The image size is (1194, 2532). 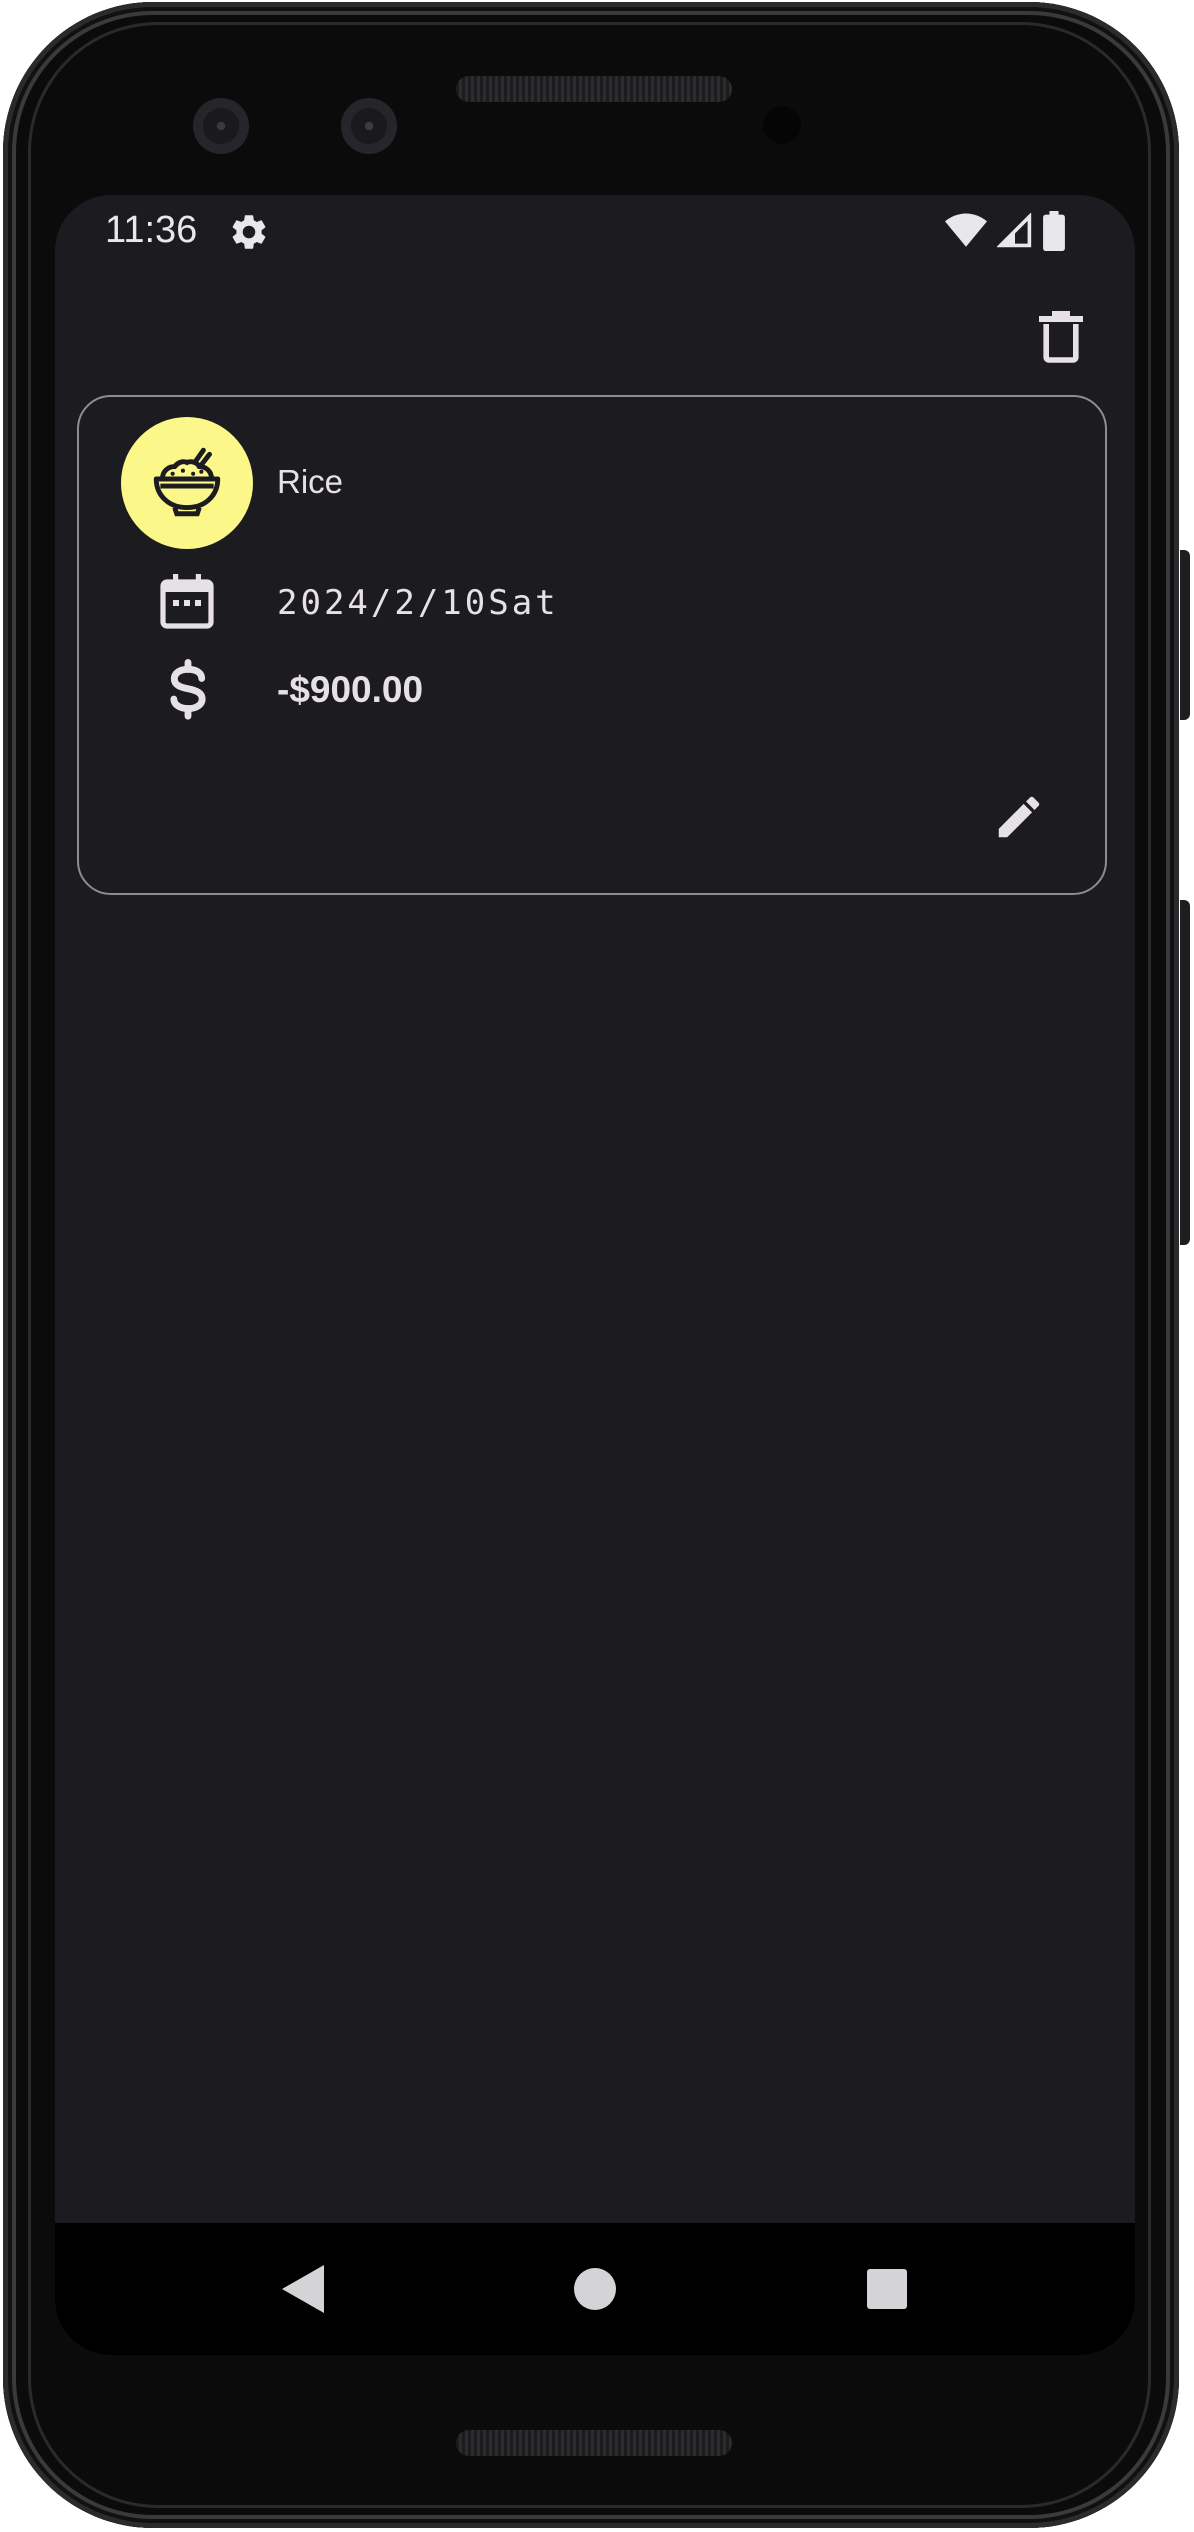 I want to click on battery-icon, so click(x=1054, y=231).